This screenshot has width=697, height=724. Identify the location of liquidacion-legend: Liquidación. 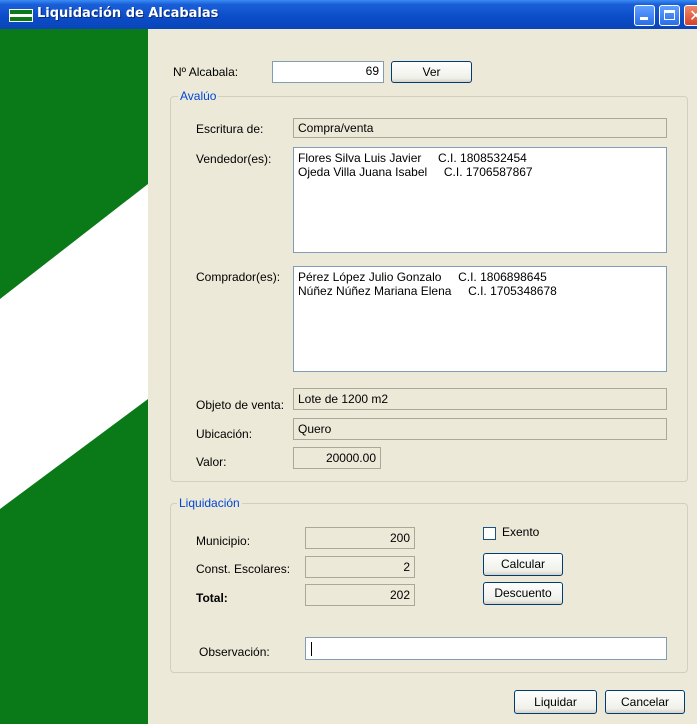
(209, 503).